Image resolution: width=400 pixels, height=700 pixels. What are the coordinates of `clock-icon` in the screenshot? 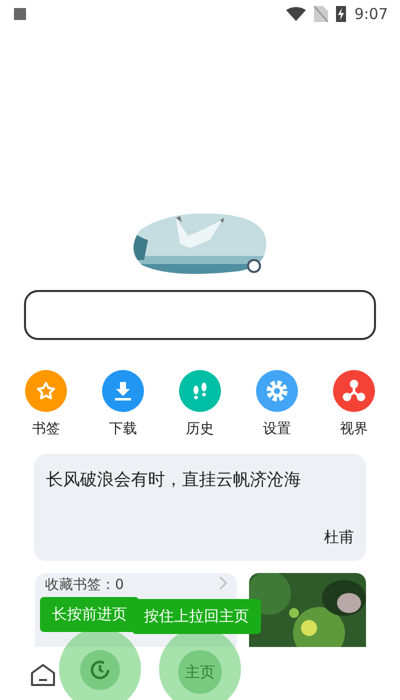 It's located at (100, 670).